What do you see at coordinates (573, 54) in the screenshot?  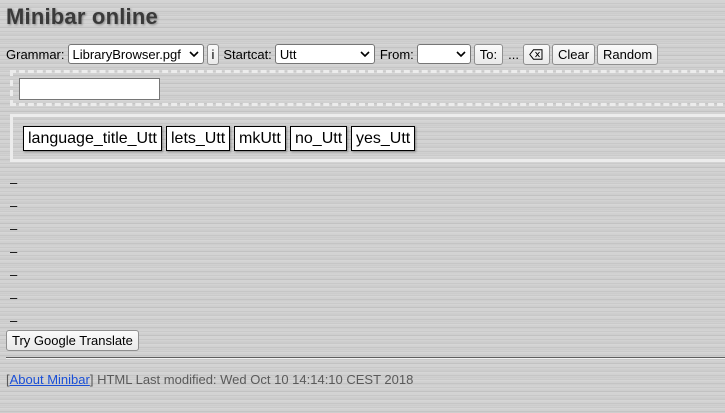 I see `clear-button: Clear` at bounding box center [573, 54].